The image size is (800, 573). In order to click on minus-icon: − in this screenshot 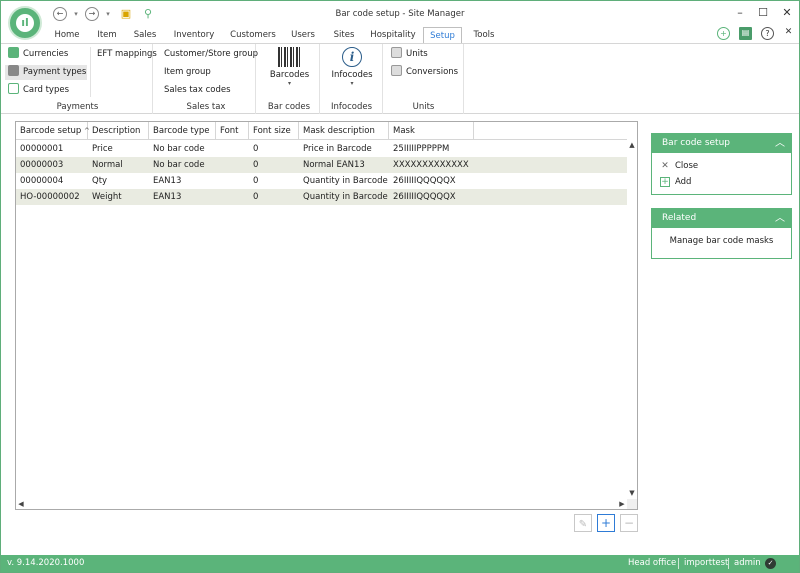, I will do `click(629, 523)`.